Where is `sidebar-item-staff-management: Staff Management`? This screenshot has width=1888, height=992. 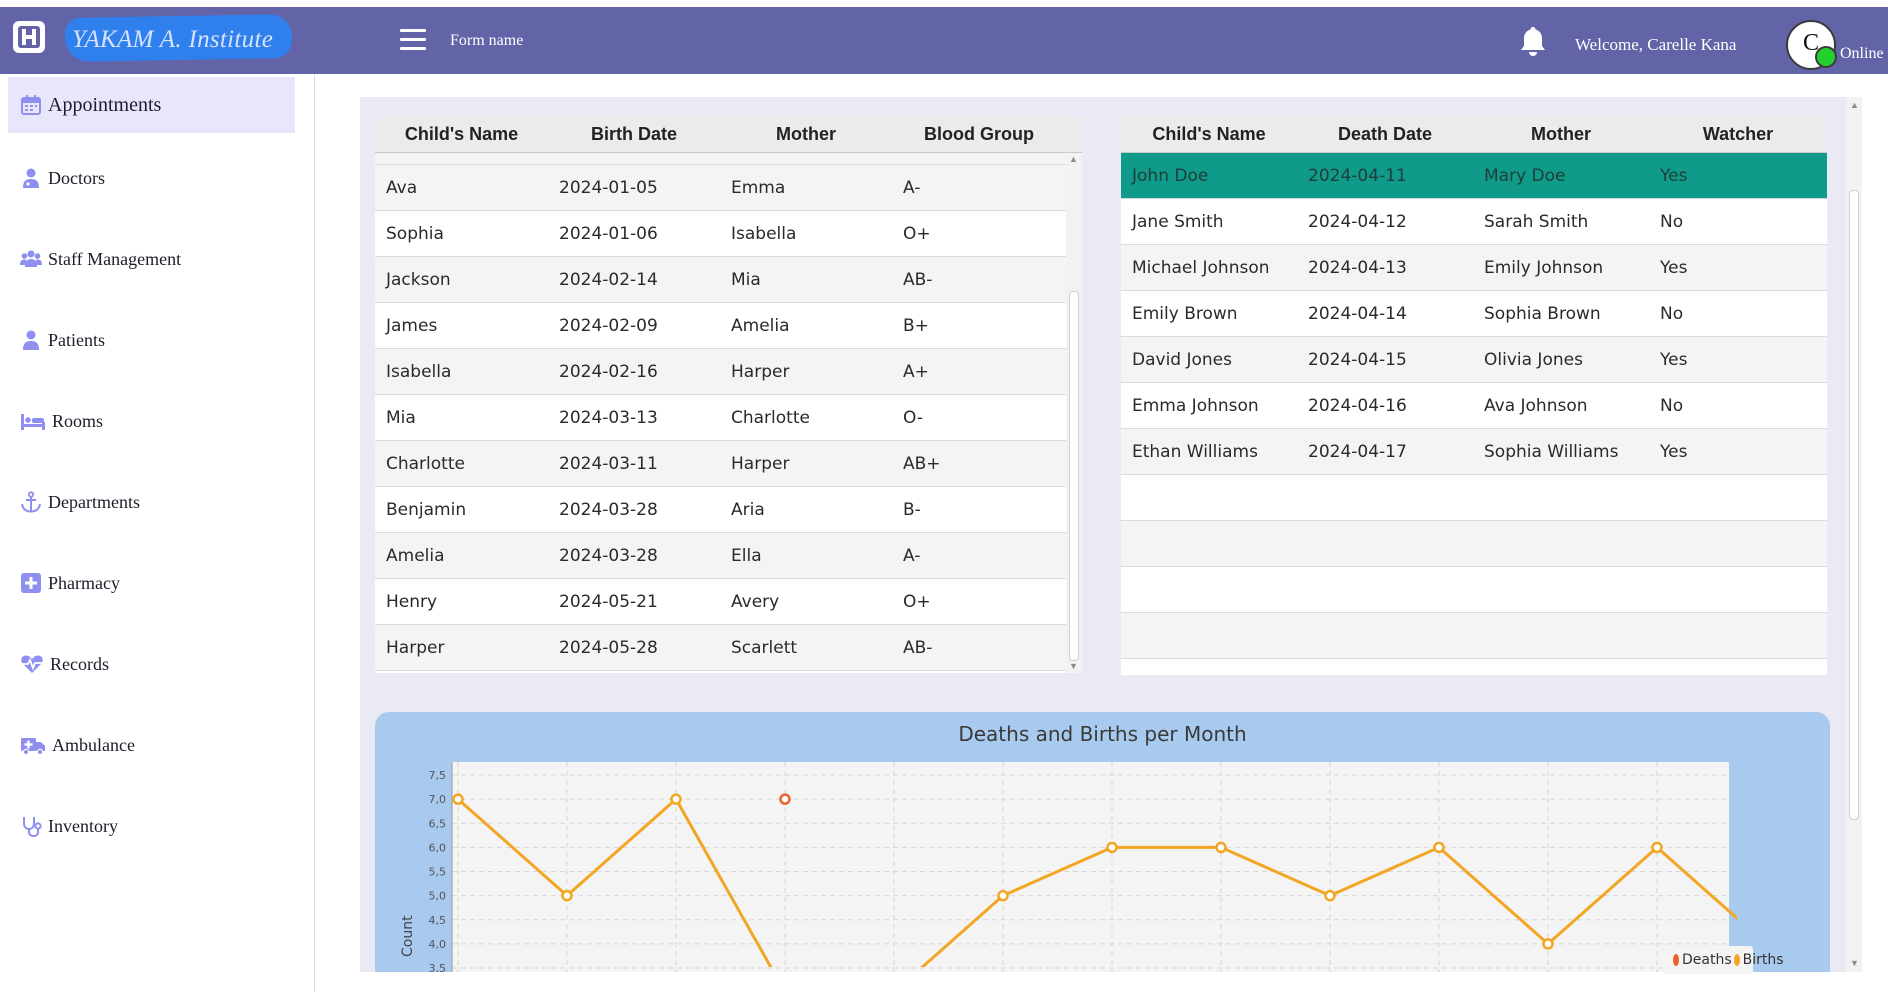 sidebar-item-staff-management: Staff Management is located at coordinates (151, 259).